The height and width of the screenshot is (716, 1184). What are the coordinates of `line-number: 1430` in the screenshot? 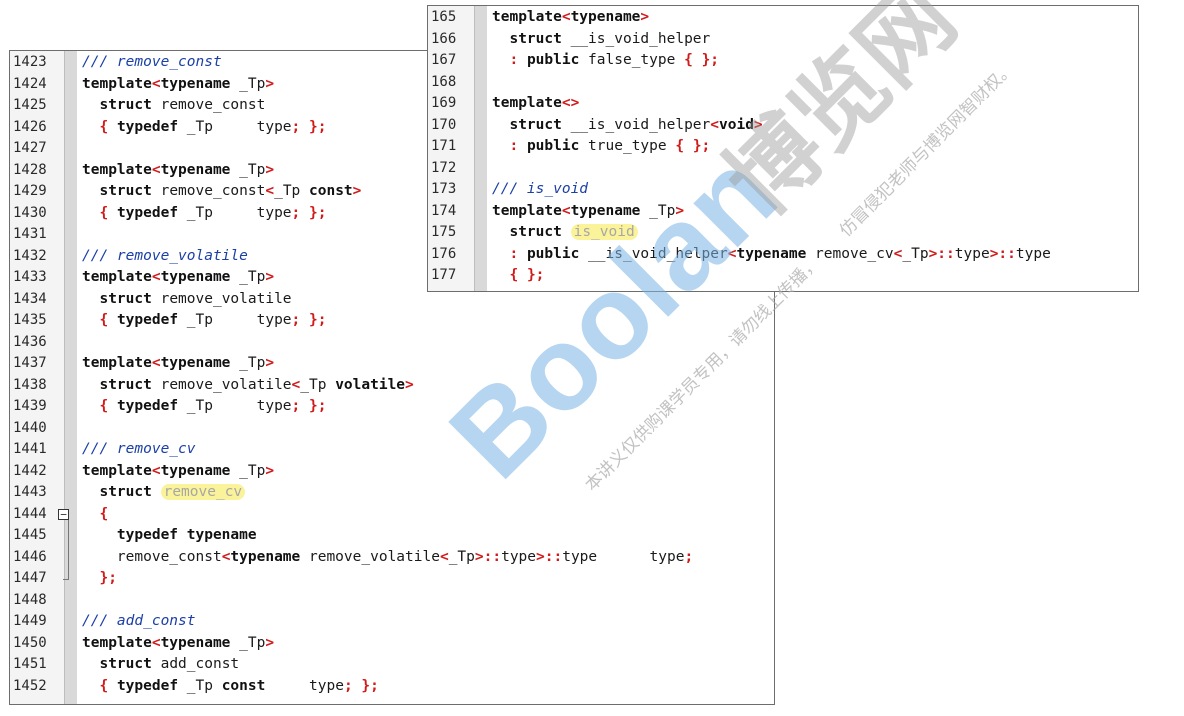 It's located at (30, 212).